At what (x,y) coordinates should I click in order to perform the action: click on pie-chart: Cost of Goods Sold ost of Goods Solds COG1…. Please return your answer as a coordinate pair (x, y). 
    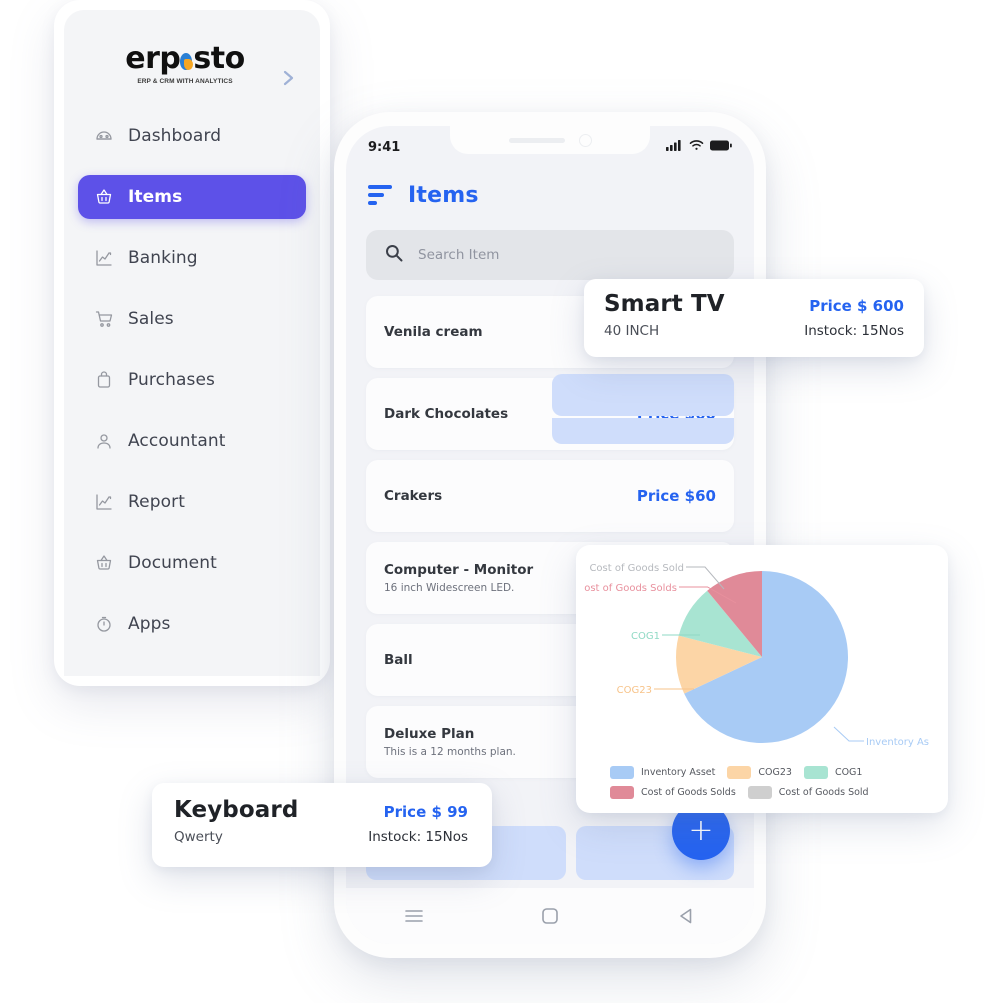
    Looking at the image, I should click on (756, 655).